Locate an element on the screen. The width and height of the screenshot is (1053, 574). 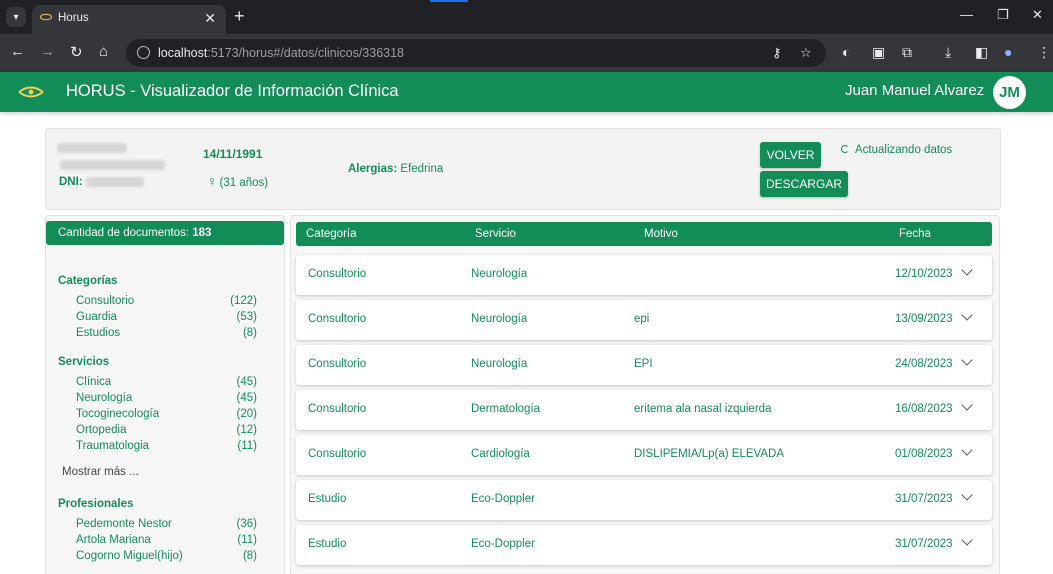
reload-icon: ↻ is located at coordinates (76, 52).